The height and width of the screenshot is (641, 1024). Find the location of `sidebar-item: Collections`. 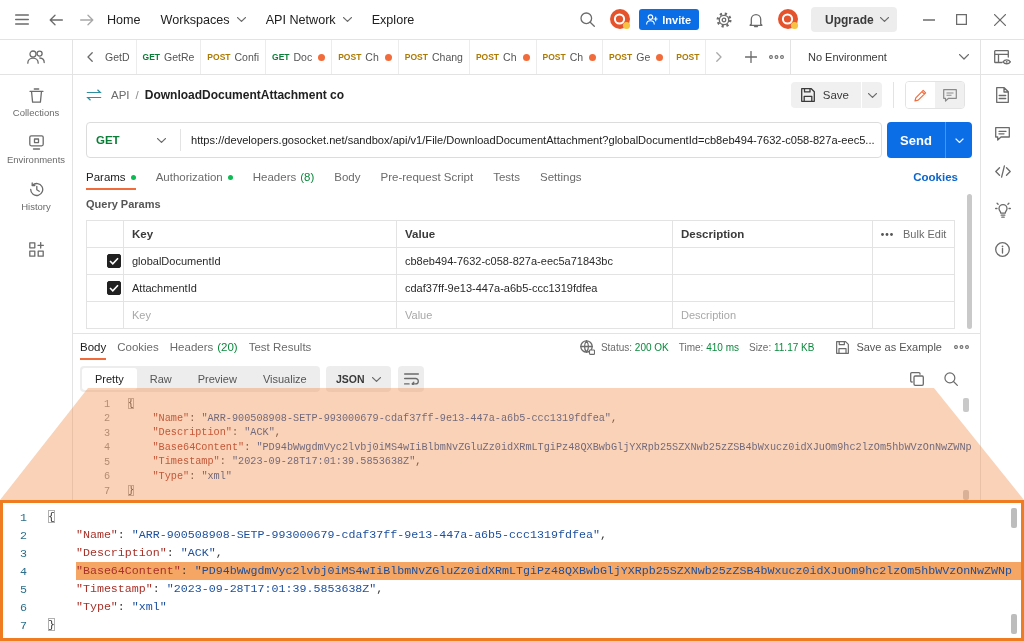

sidebar-item: Collections is located at coordinates (36, 102).